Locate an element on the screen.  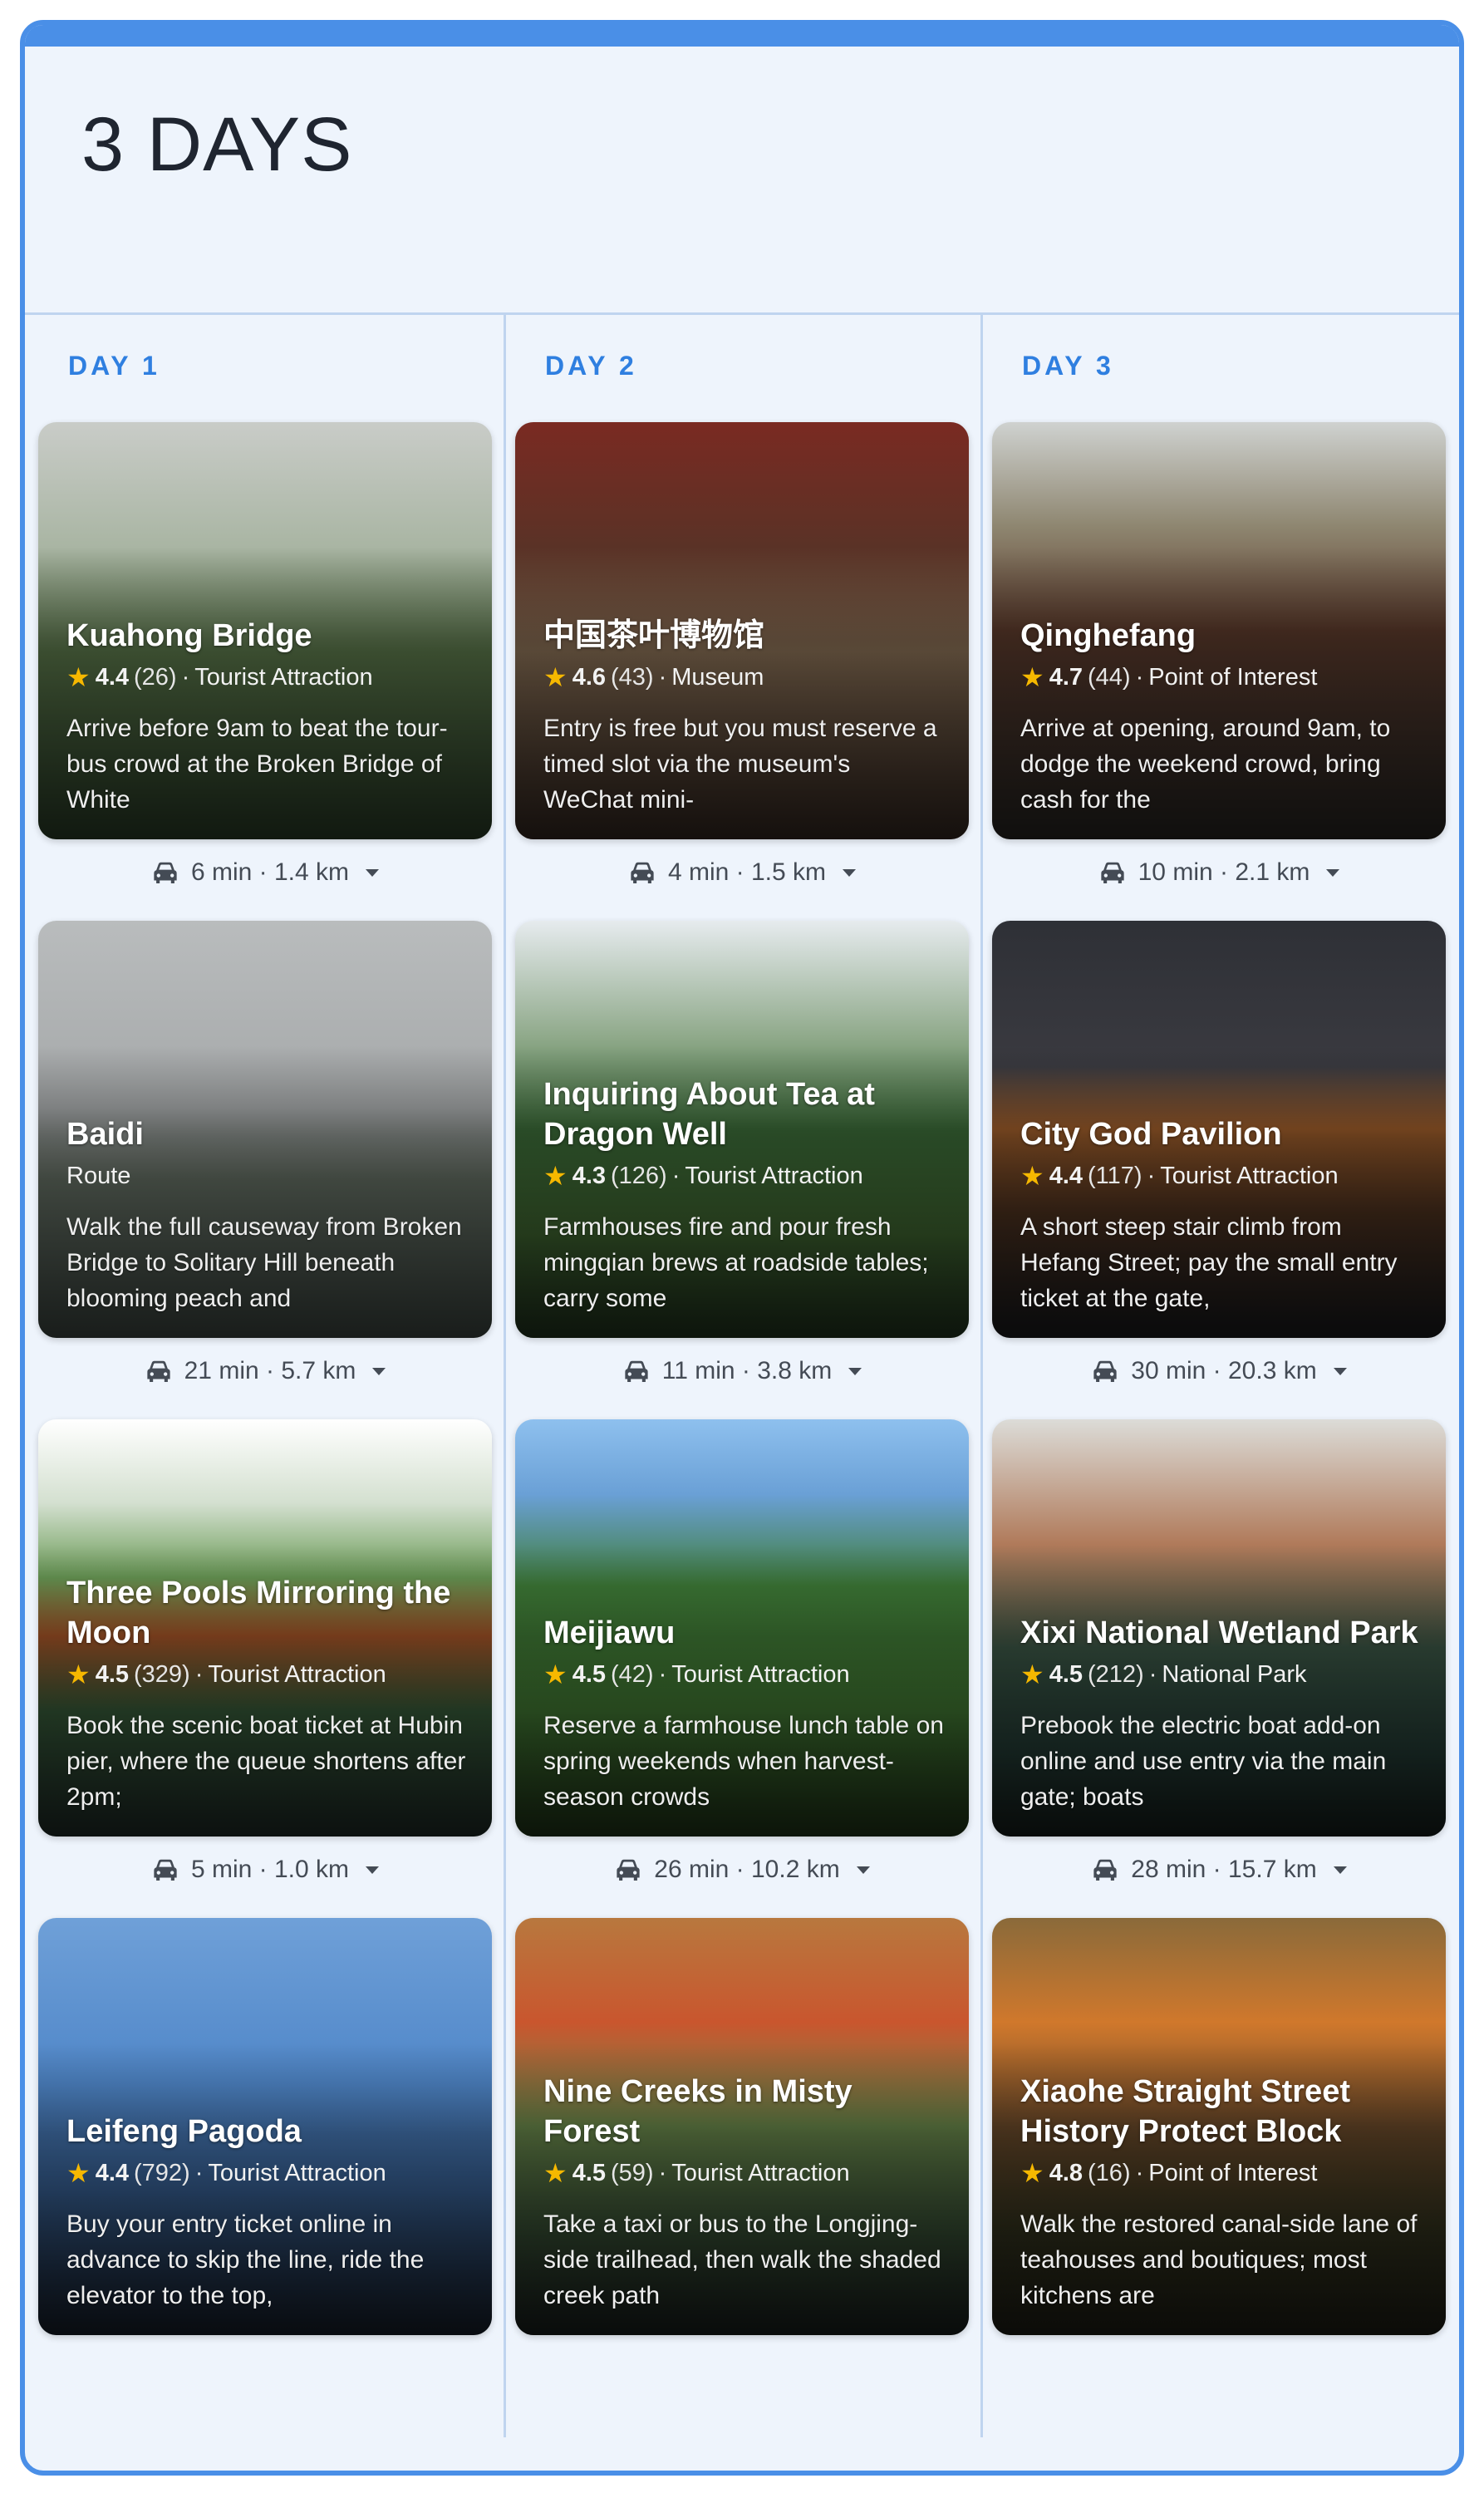
place-meta: ★ 4.7 (44) · Point of Interest is located at coordinates (1221, 677).